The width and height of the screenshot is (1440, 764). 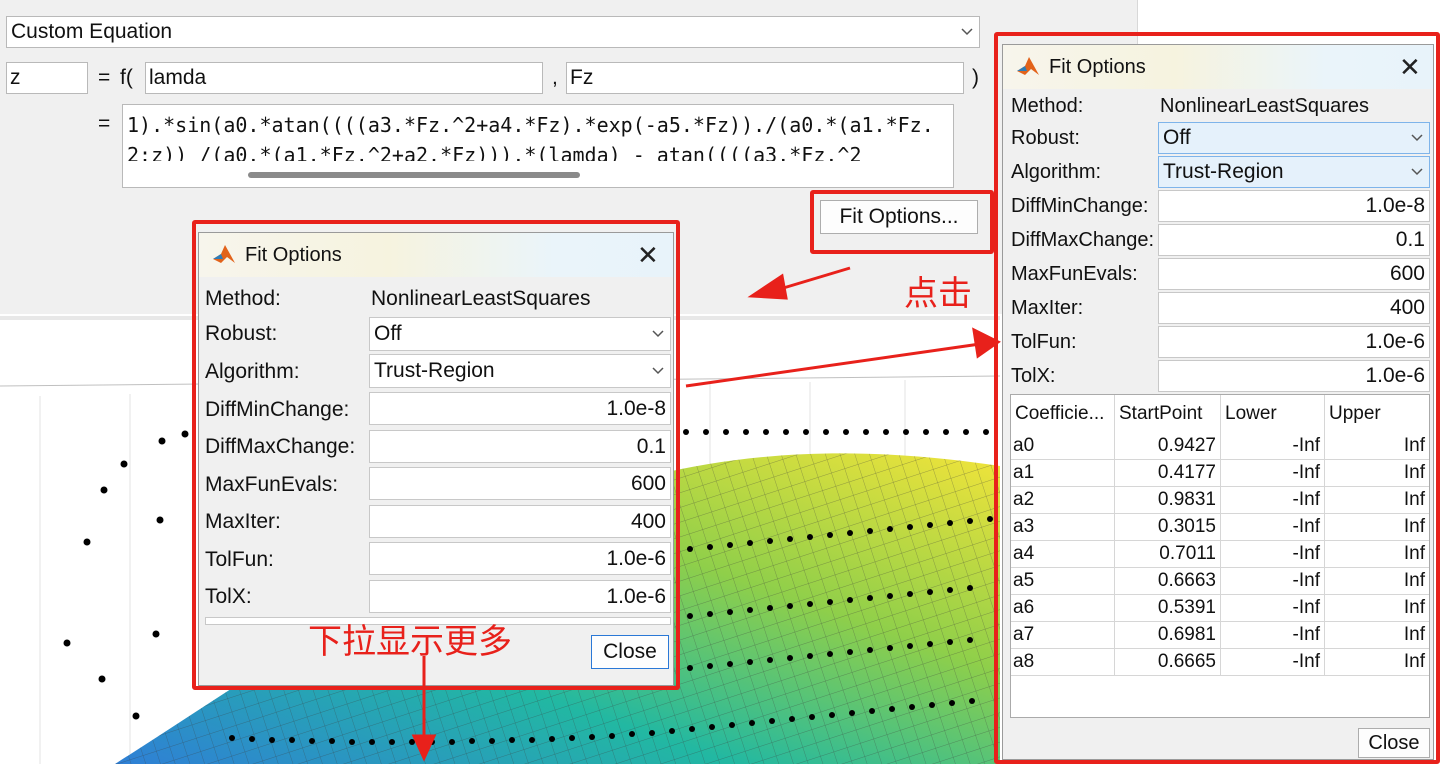 What do you see at coordinates (833, 365) in the screenshot?
I see `arrow-line` at bounding box center [833, 365].